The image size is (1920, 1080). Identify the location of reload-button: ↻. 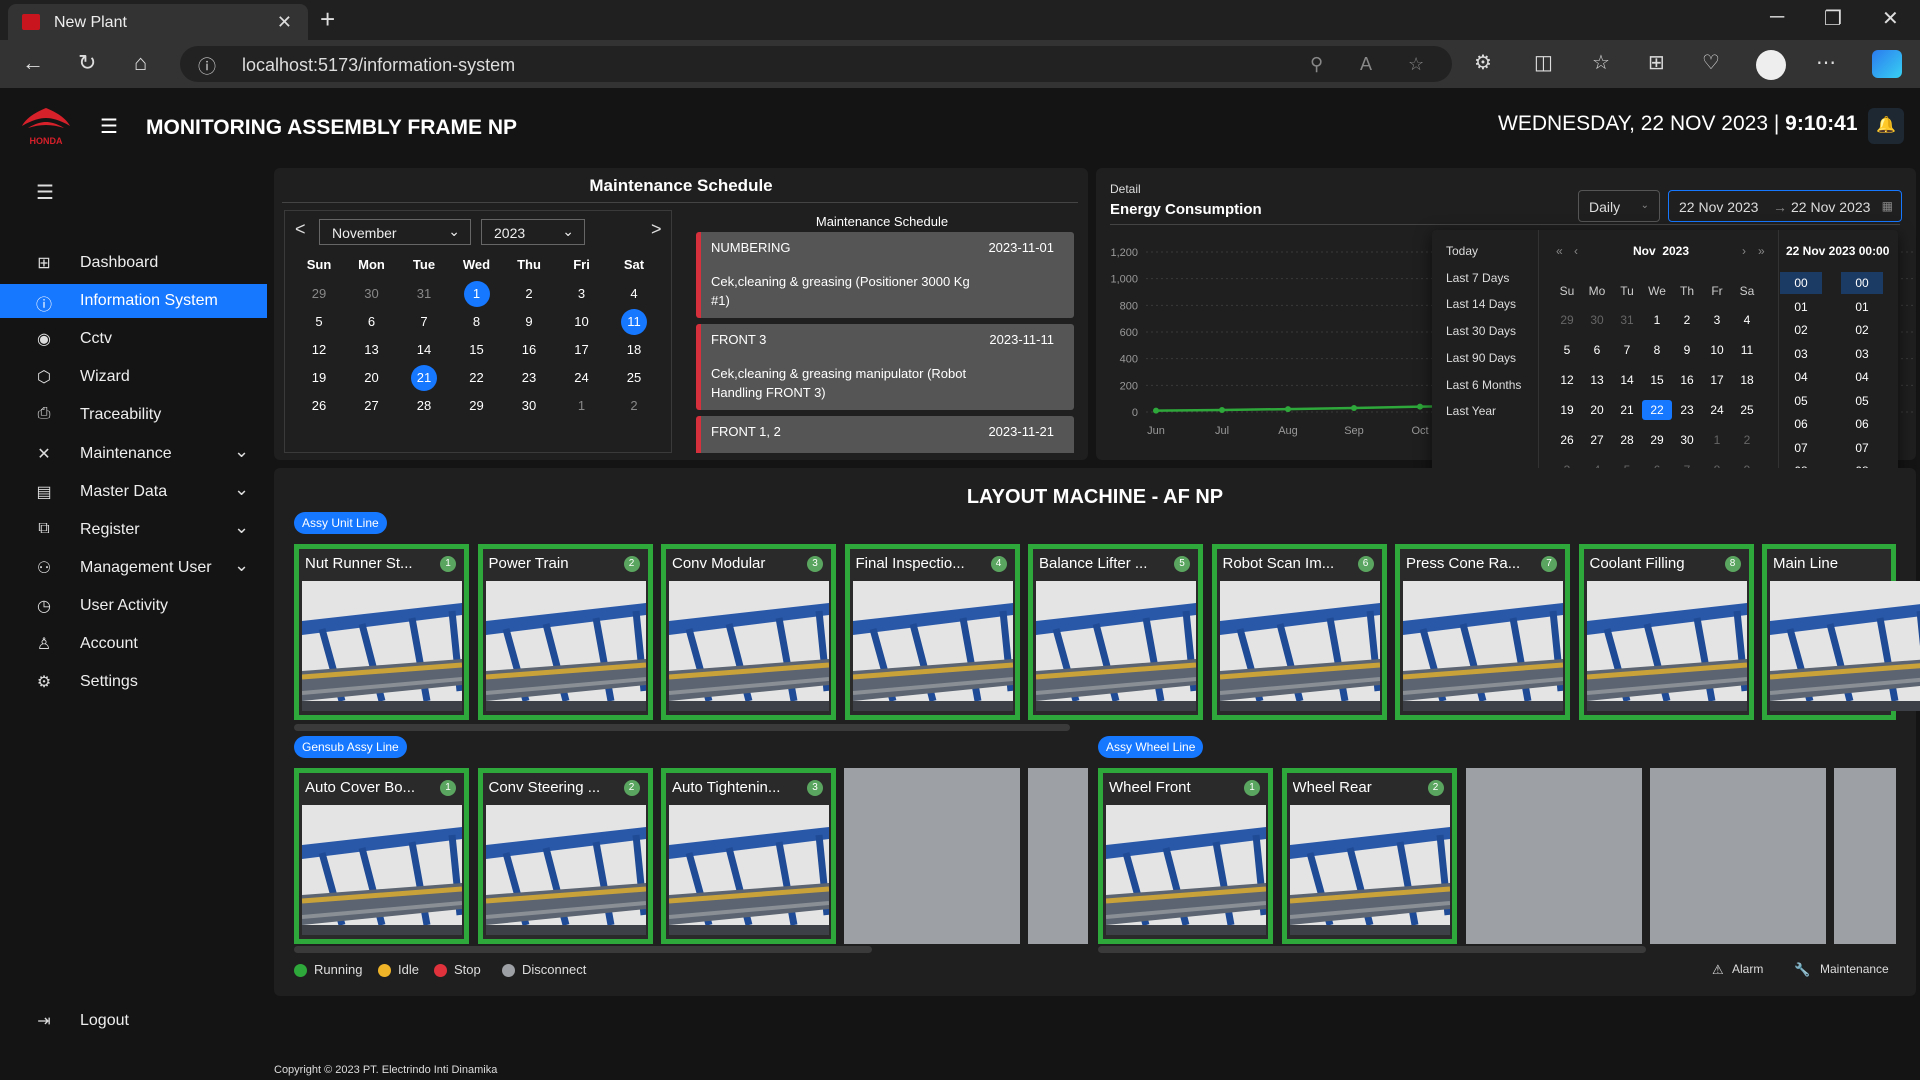
(87, 63).